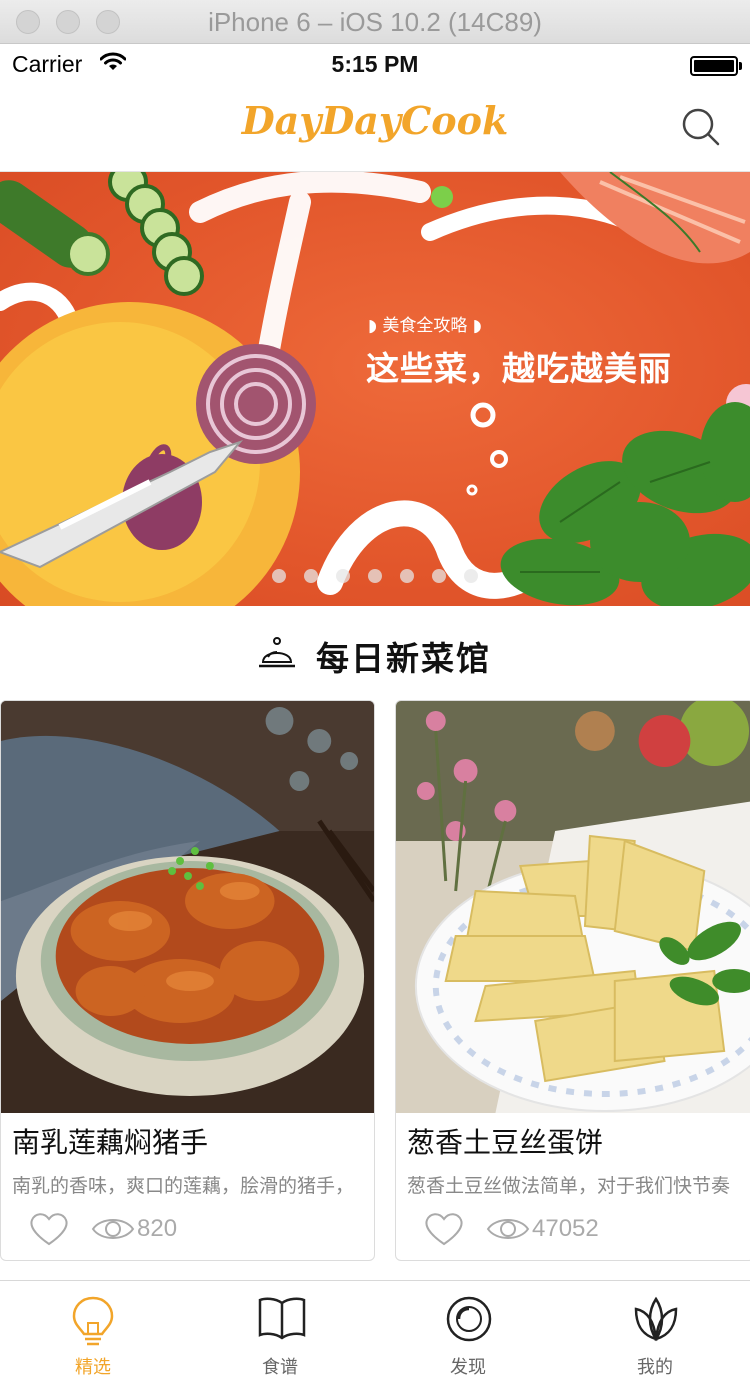 The width and height of the screenshot is (750, 1378). Describe the element at coordinates (157, 1228) in the screenshot. I see `view-count: 820` at that location.